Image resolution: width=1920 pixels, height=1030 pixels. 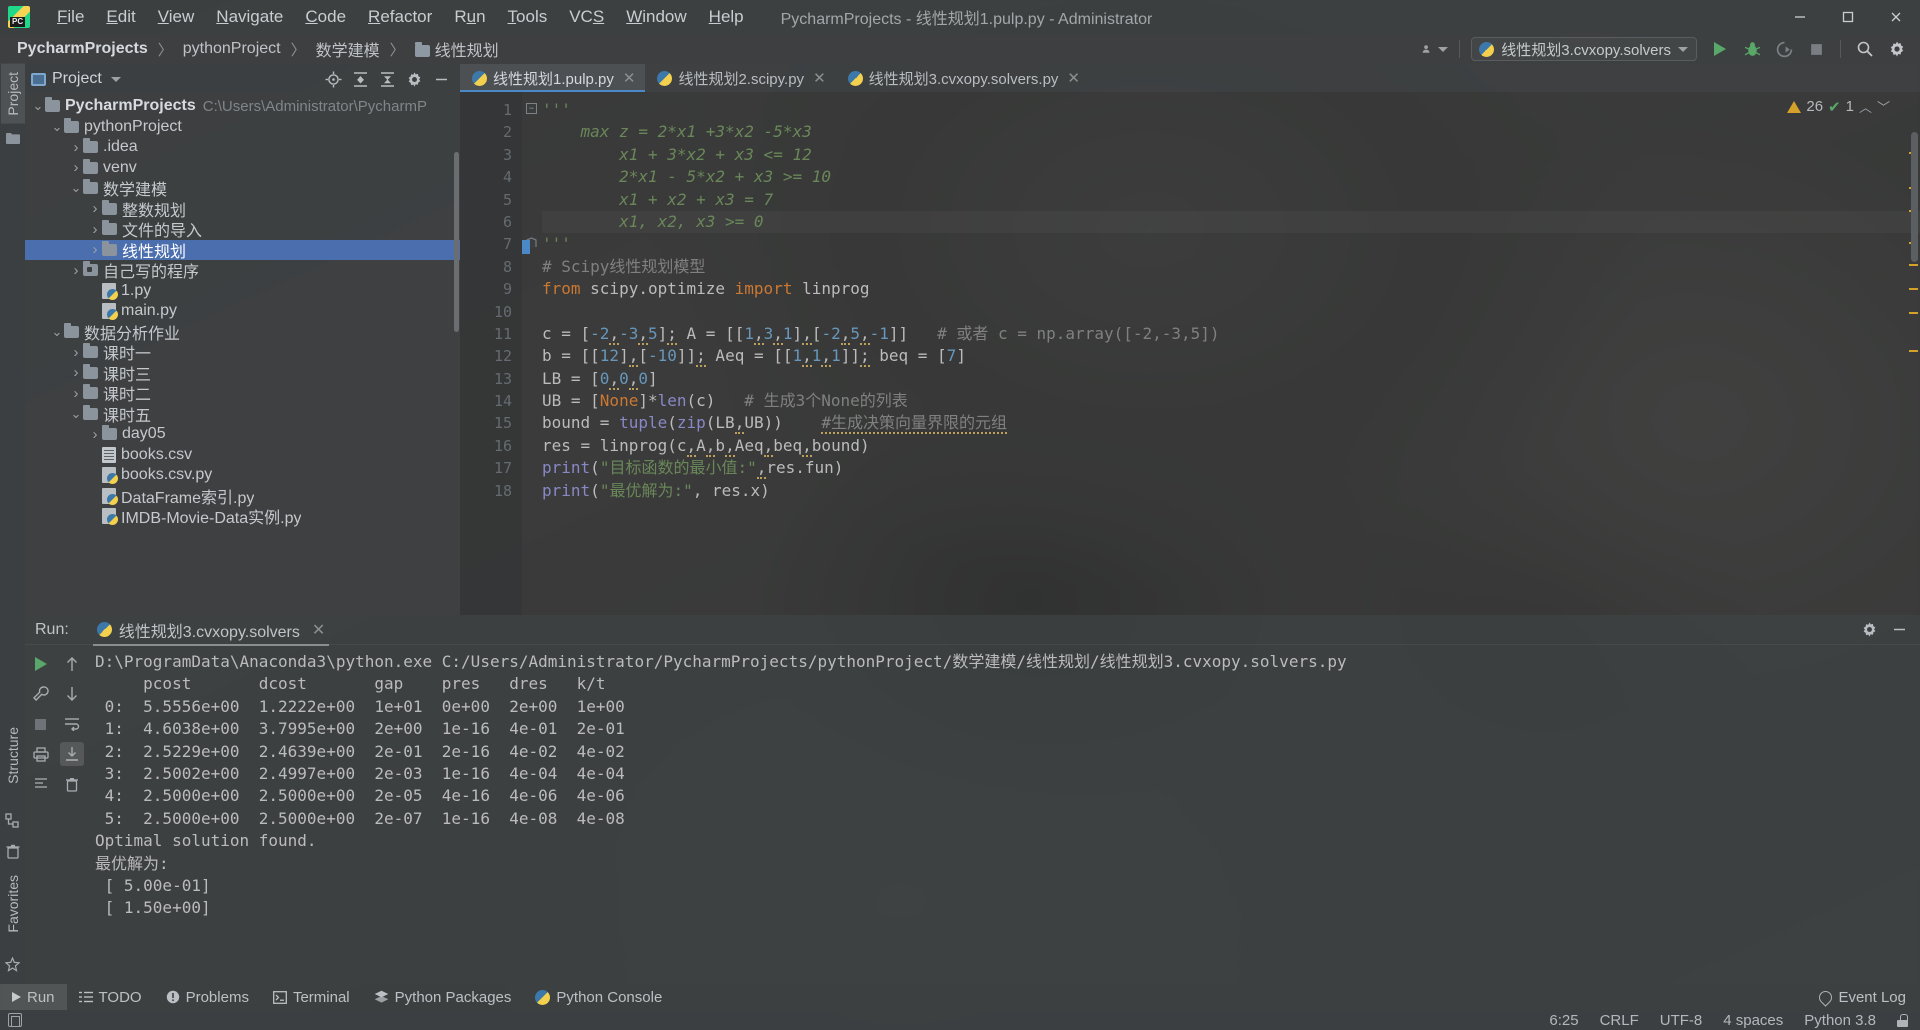 I want to click on run-button, so click(x=1720, y=49).